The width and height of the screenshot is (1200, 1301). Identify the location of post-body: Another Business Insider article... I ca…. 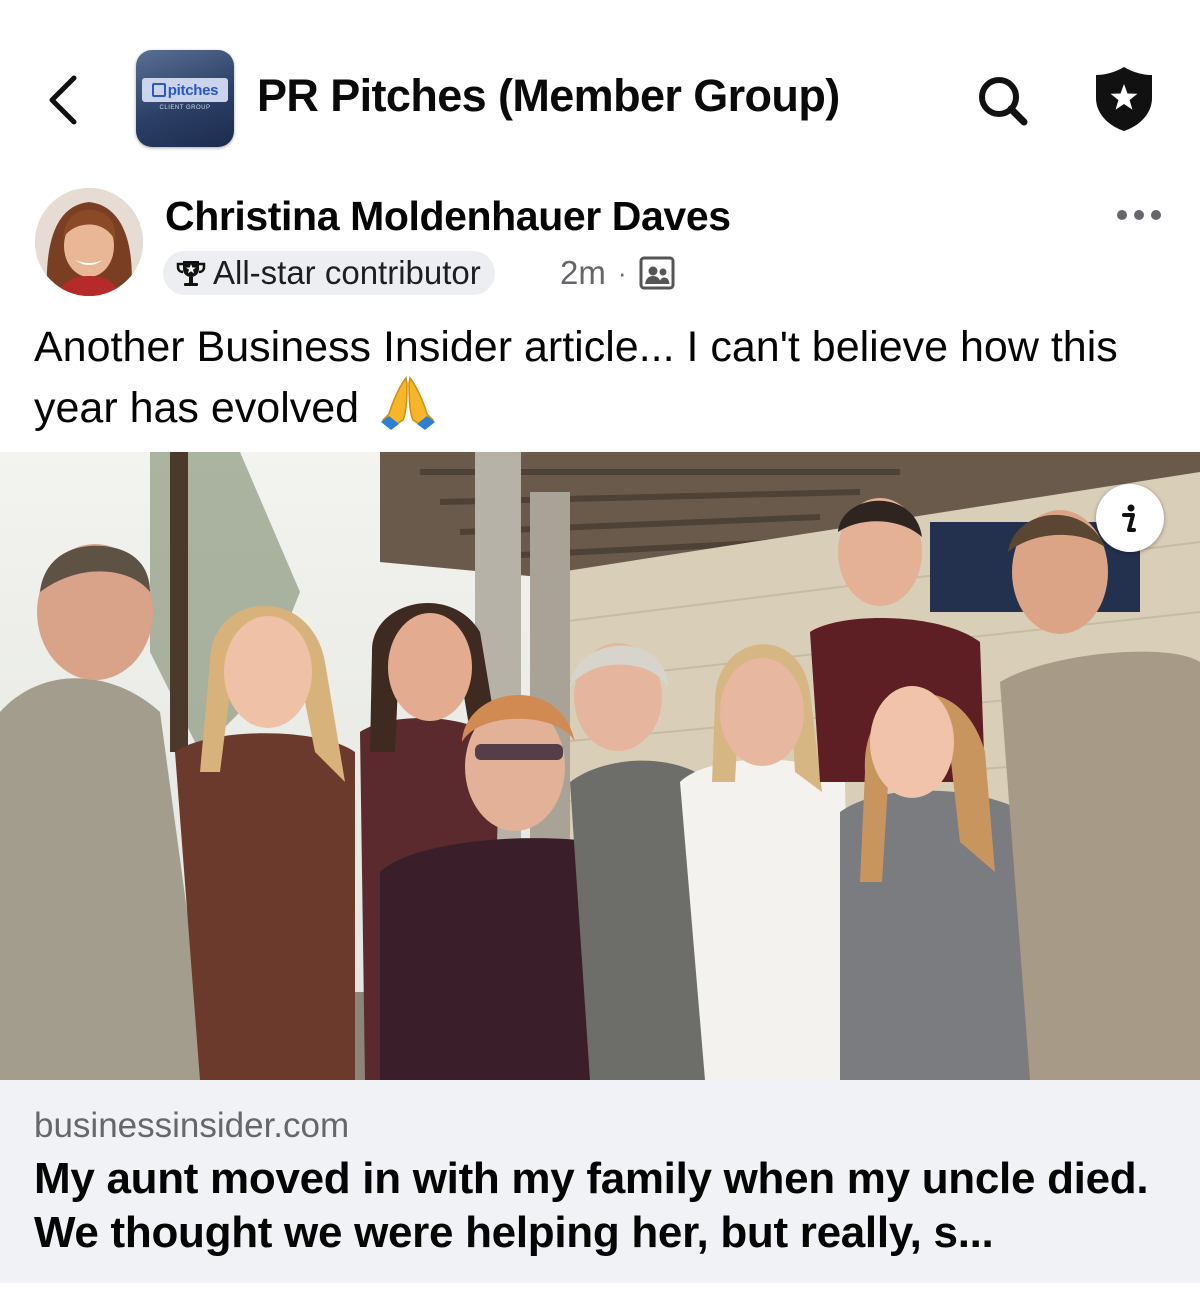
(599, 381).